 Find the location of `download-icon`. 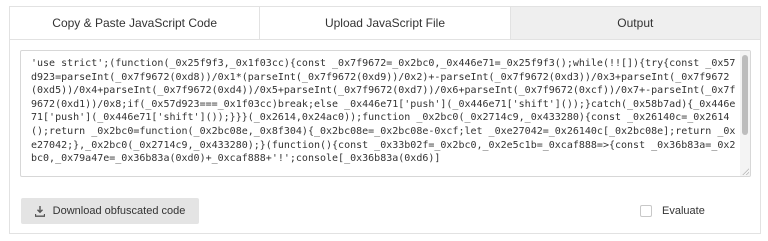

download-icon is located at coordinates (39, 211).